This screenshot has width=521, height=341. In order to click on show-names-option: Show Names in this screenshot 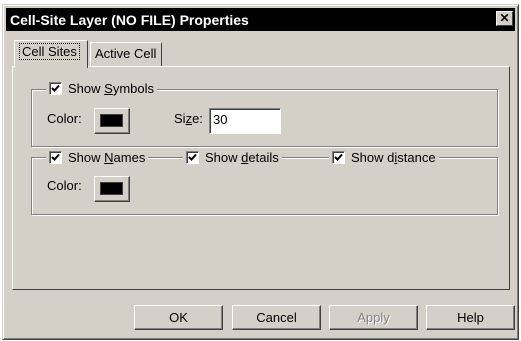, I will do `click(97, 157)`.